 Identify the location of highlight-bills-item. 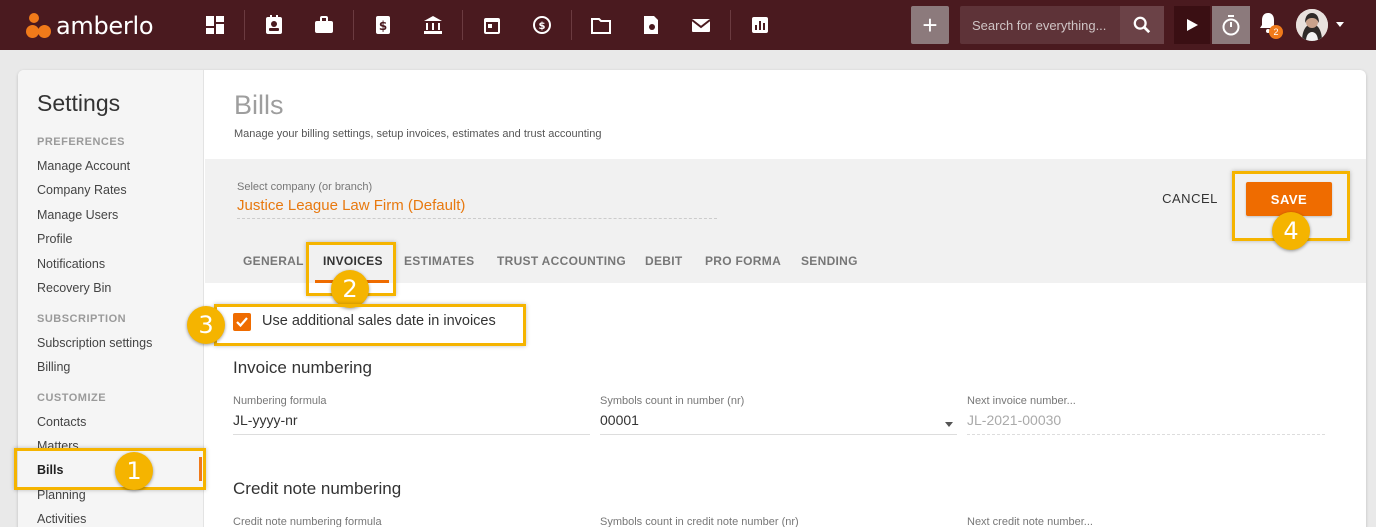
(110, 469).